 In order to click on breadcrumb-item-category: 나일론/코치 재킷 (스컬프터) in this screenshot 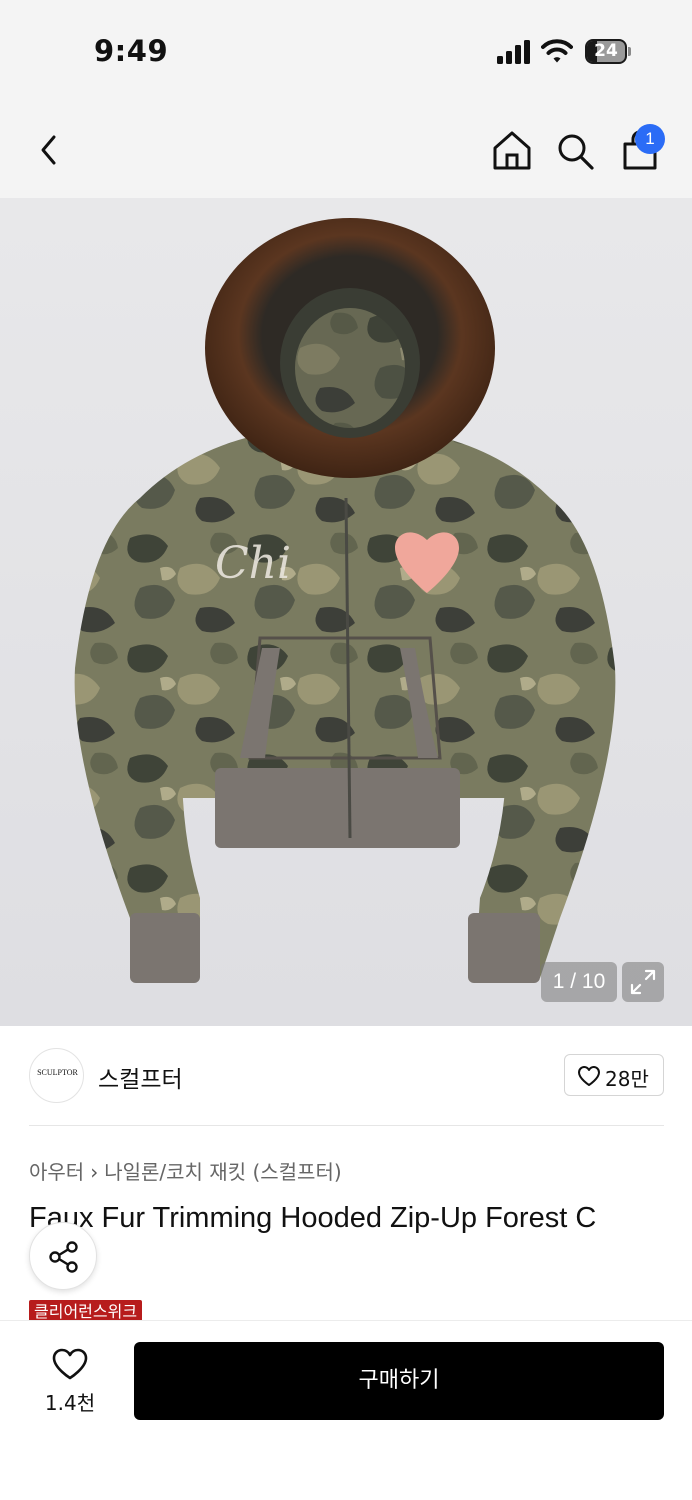, I will do `click(222, 1170)`.